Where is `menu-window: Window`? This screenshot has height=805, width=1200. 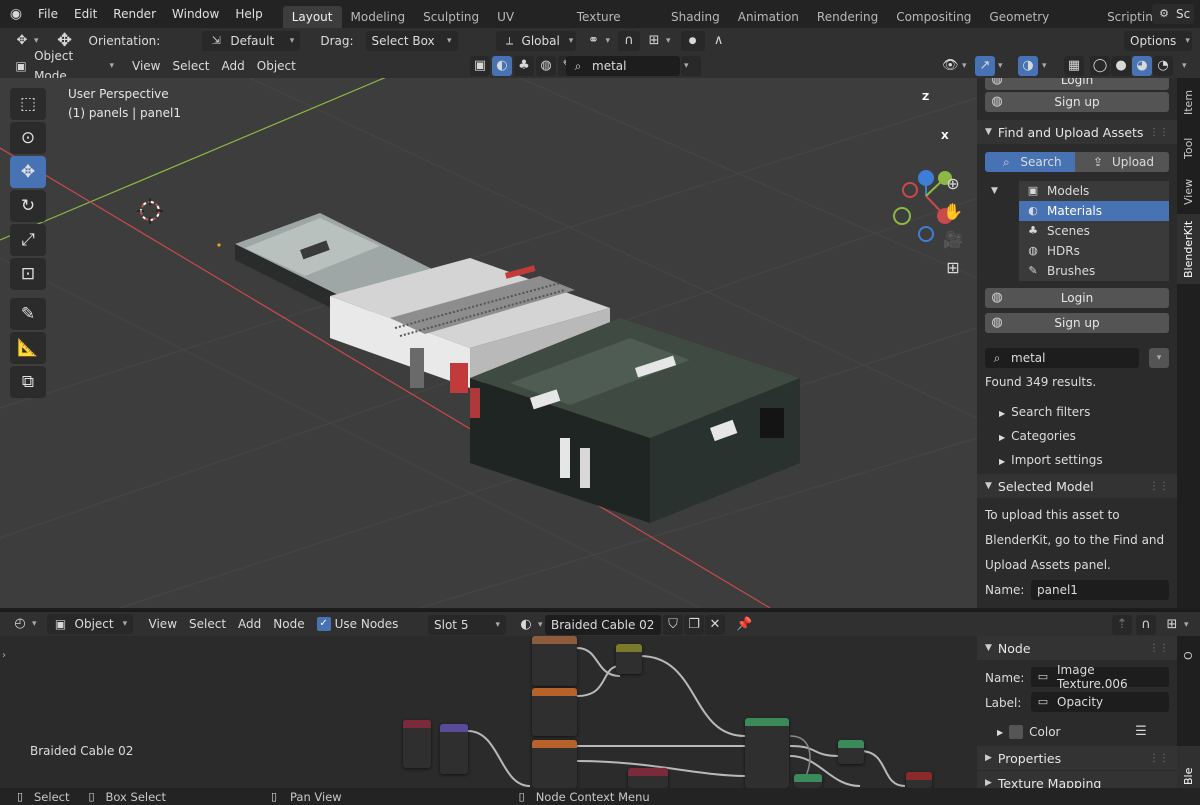
menu-window: Window is located at coordinates (195, 14).